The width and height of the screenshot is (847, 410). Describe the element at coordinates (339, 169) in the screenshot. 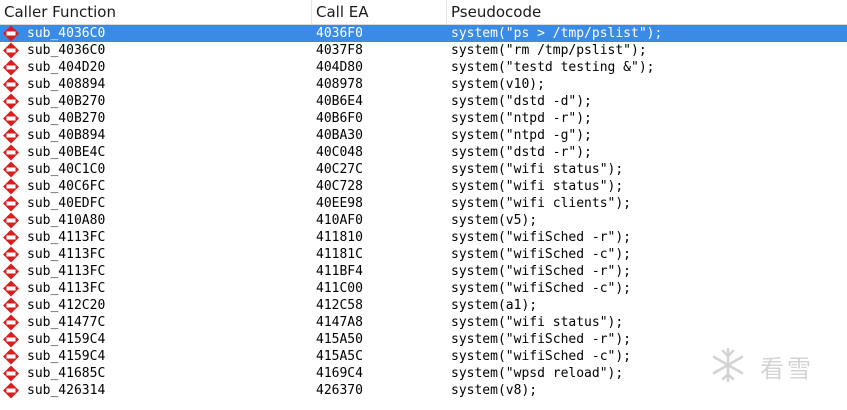

I see `call-ea-cell: 40C27C` at that location.